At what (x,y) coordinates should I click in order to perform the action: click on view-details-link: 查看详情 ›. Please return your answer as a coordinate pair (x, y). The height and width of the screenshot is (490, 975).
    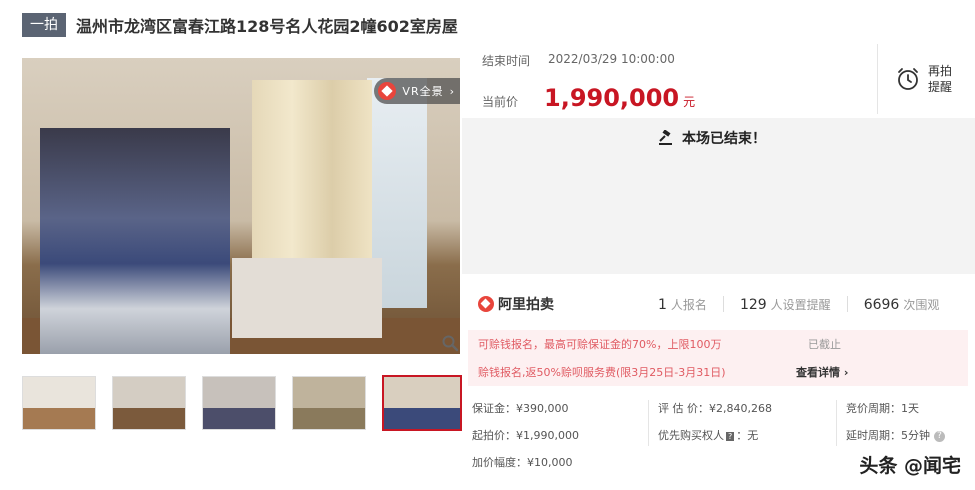
    Looking at the image, I should click on (822, 372).